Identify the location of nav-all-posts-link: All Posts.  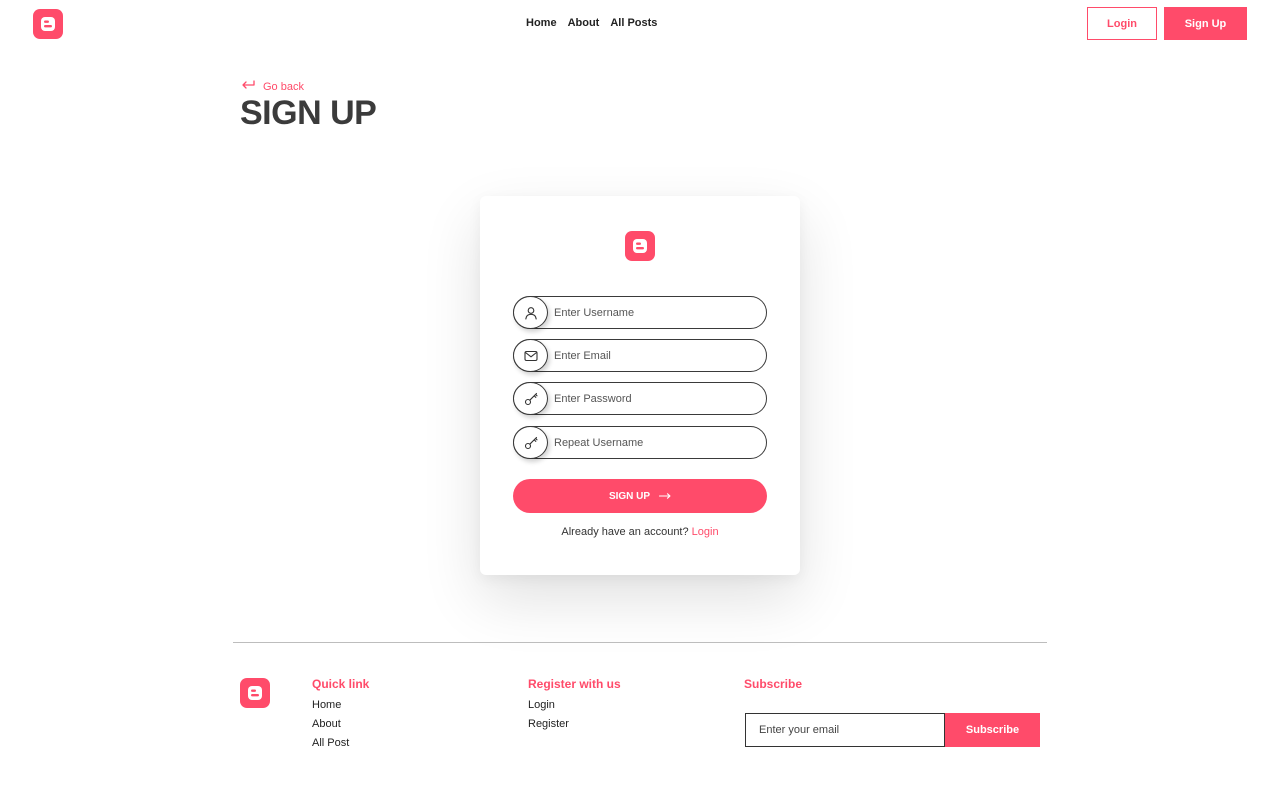
(633, 23).